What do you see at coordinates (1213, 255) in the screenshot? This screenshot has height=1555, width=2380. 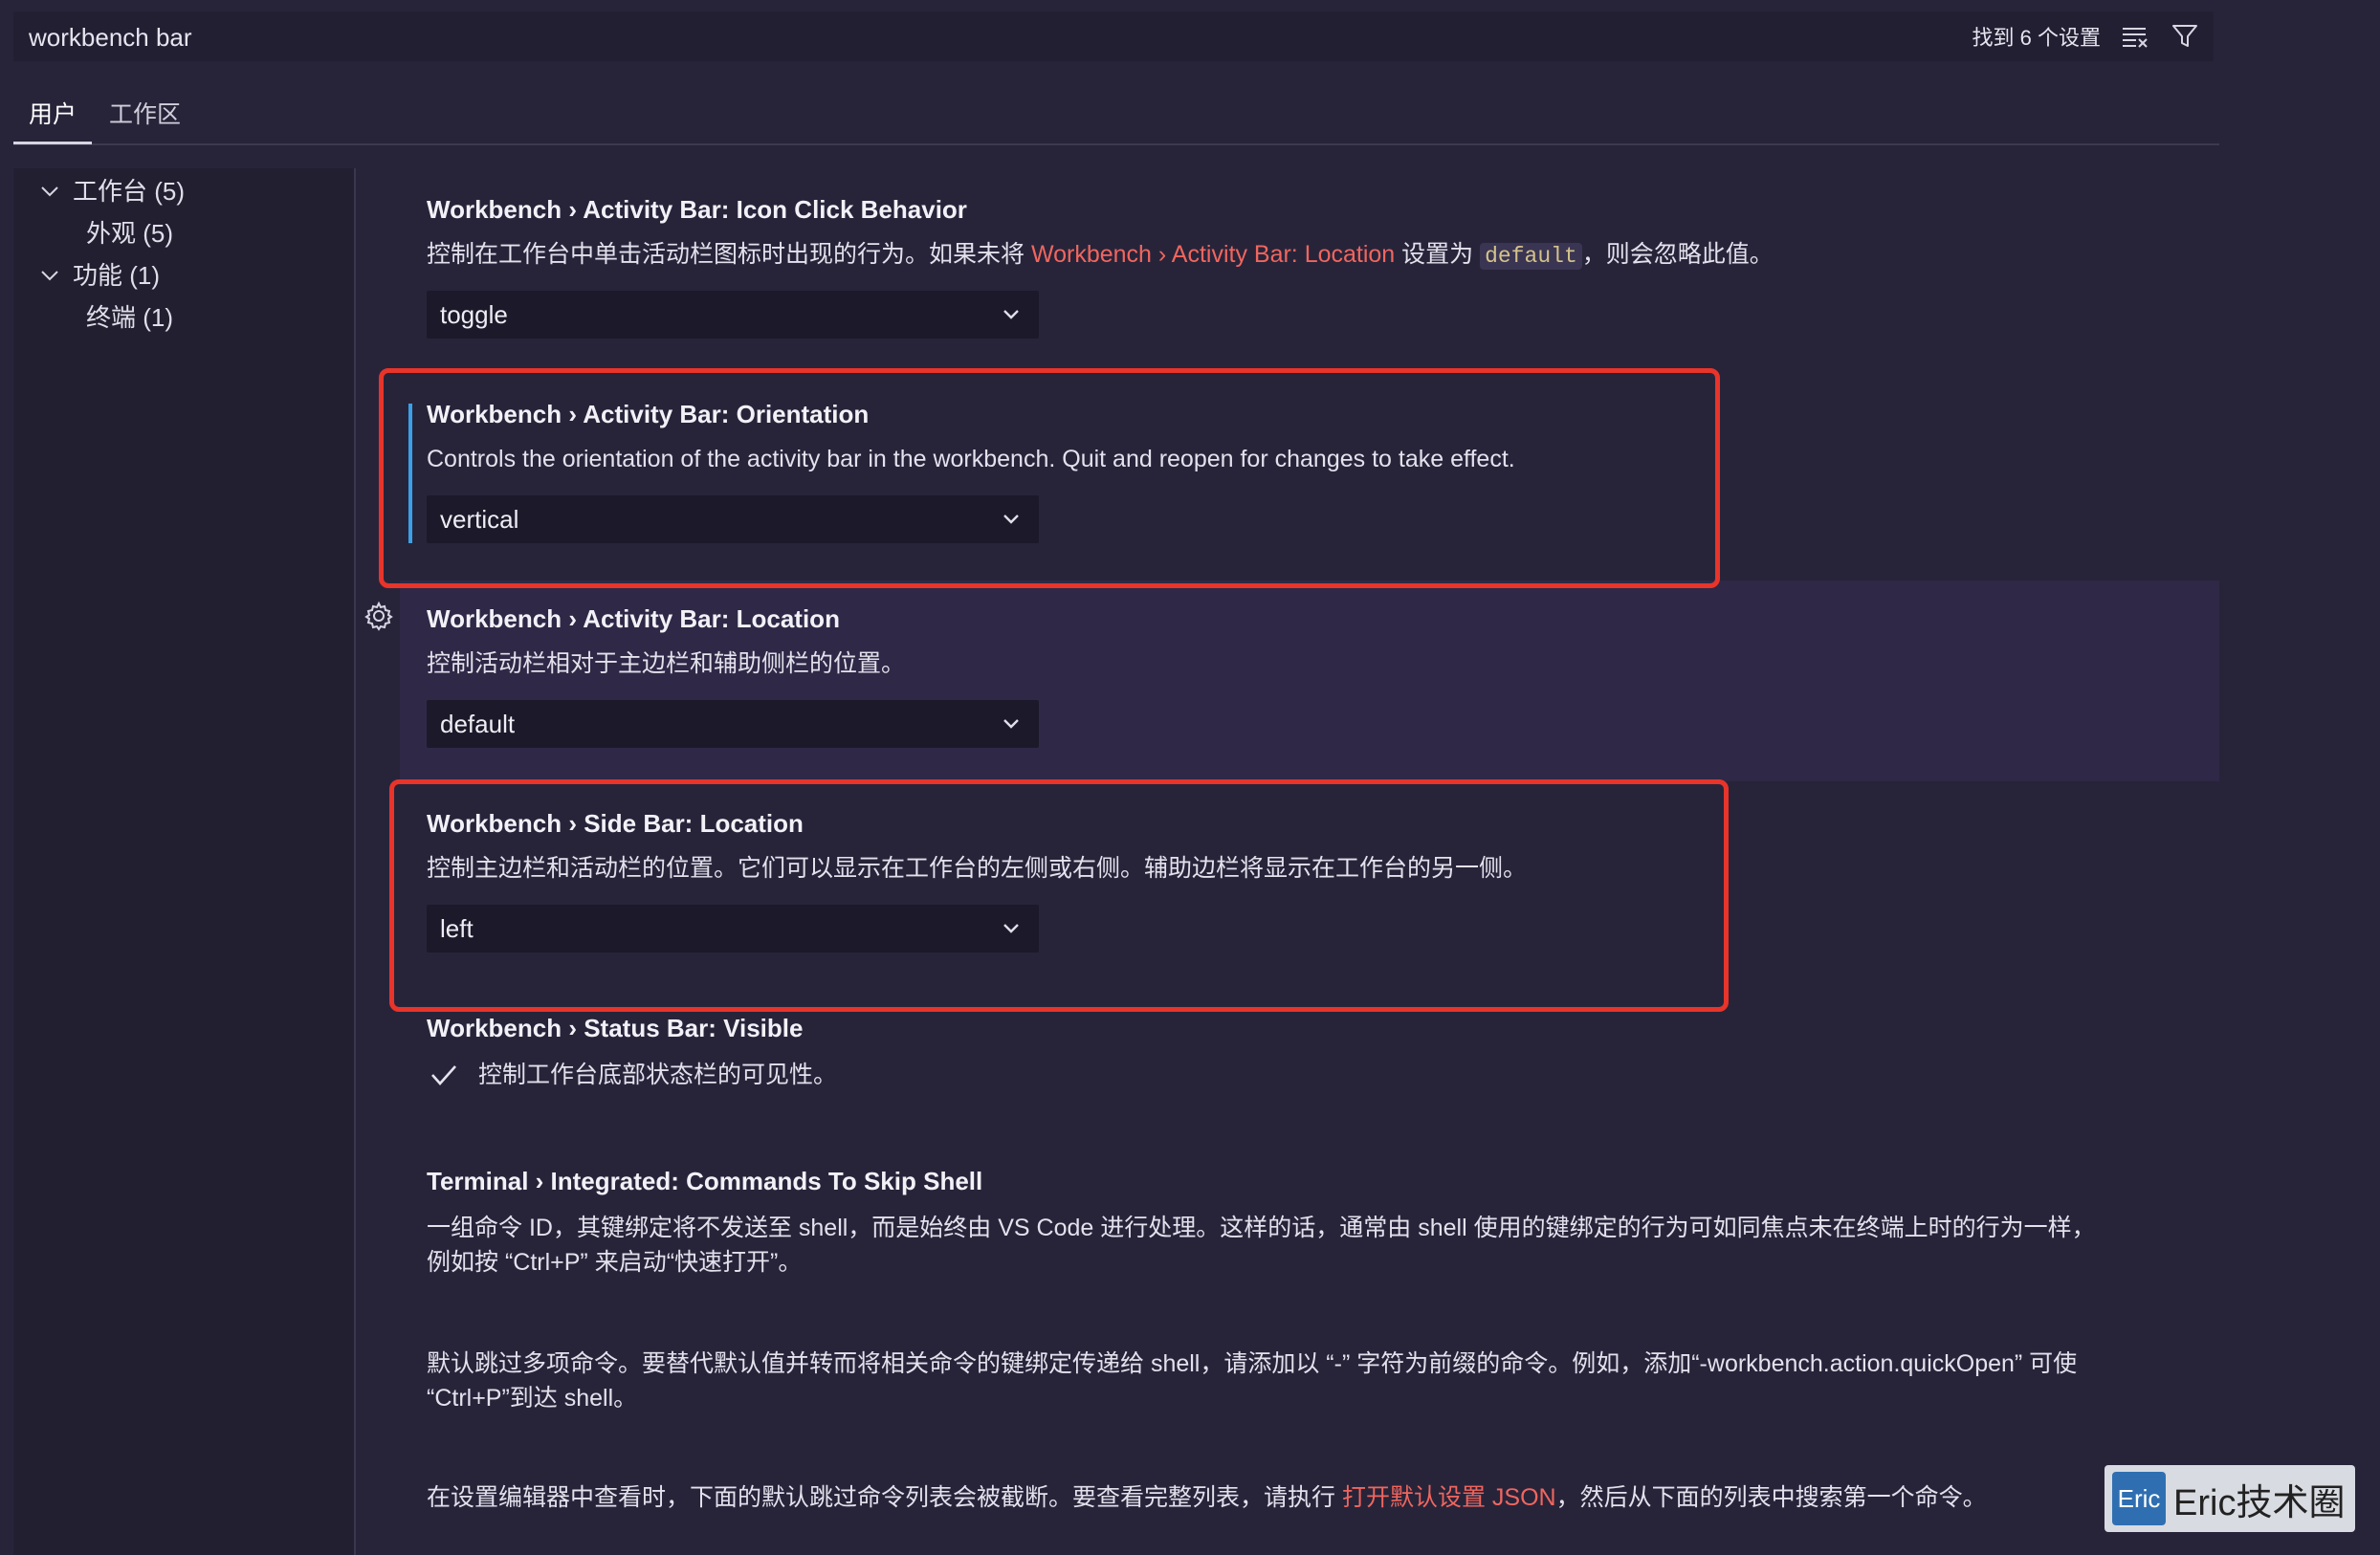 I see `setting-link-activity-bar-location: Workbench › Activity Bar: Location` at bounding box center [1213, 255].